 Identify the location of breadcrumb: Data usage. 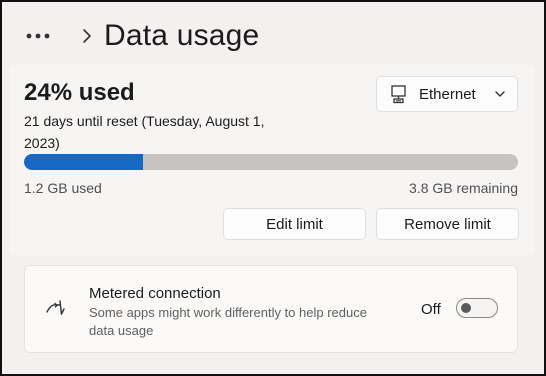
(142, 36).